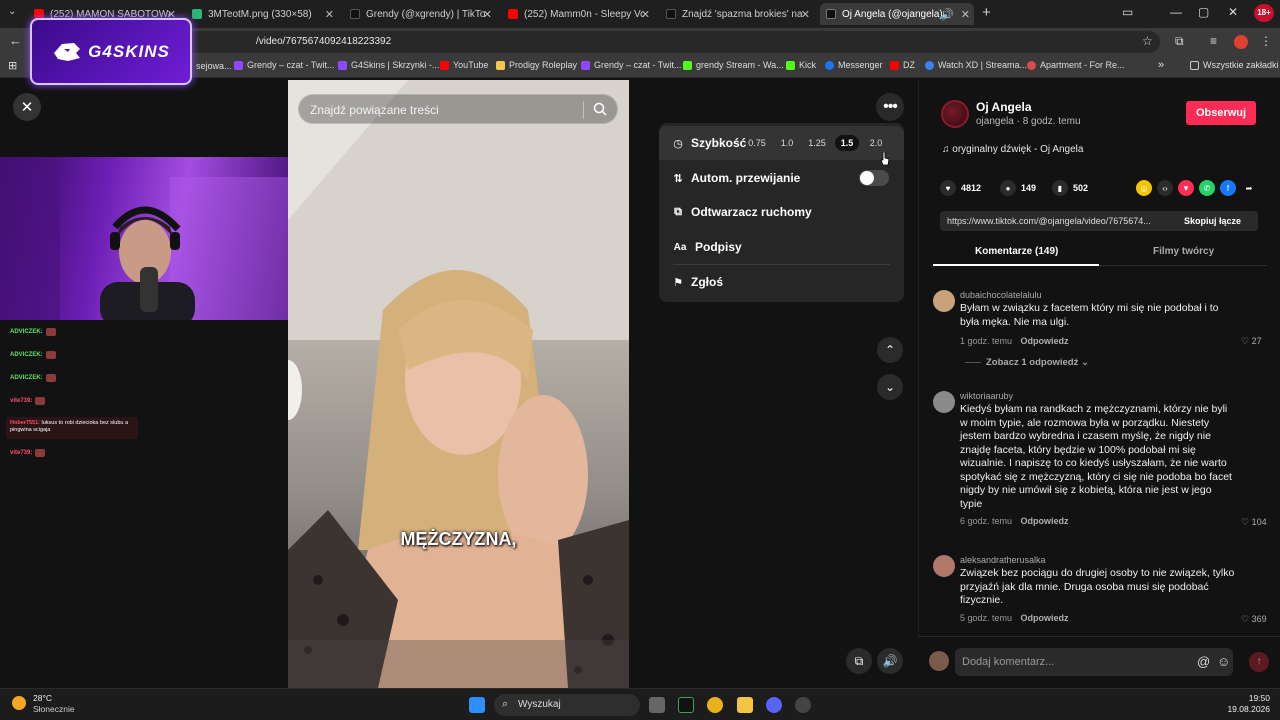 The image size is (1280, 720). Describe the element at coordinates (803, 705) in the screenshot. I see `steam-icon` at that location.